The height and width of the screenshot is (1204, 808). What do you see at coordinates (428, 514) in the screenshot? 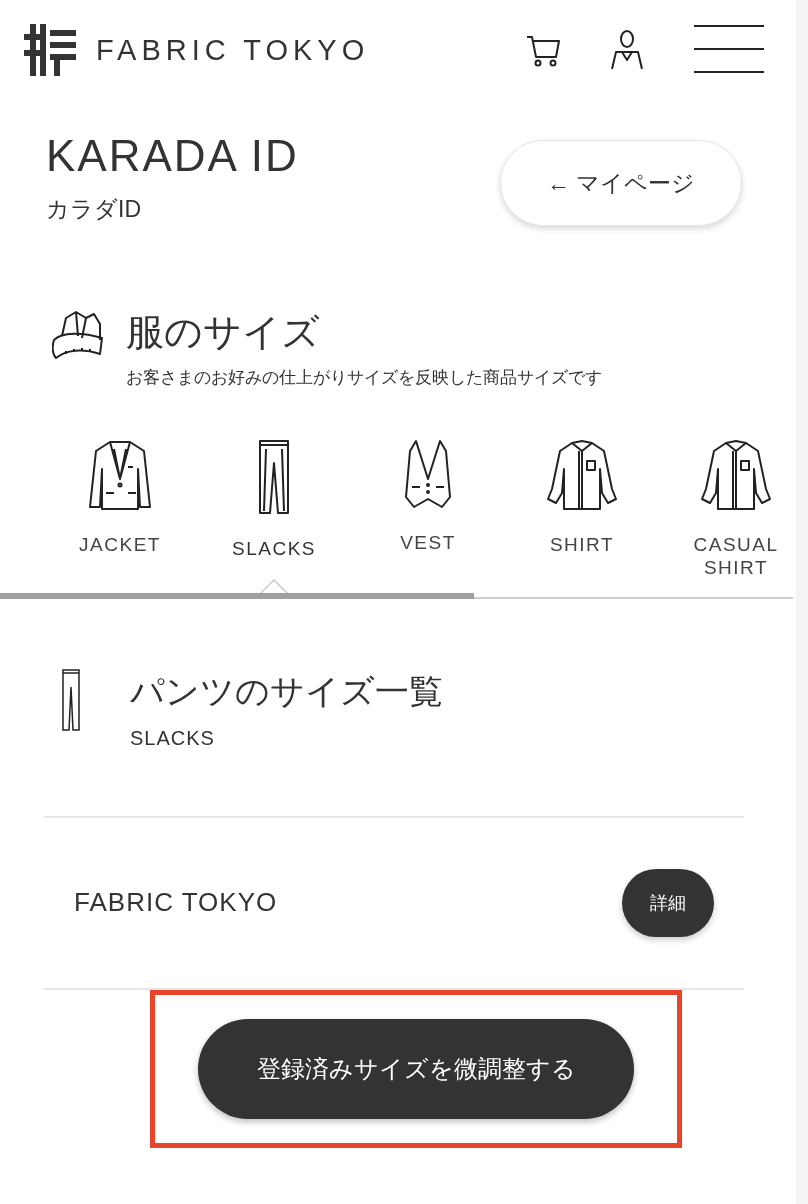
I see `category-tab: VEST` at bounding box center [428, 514].